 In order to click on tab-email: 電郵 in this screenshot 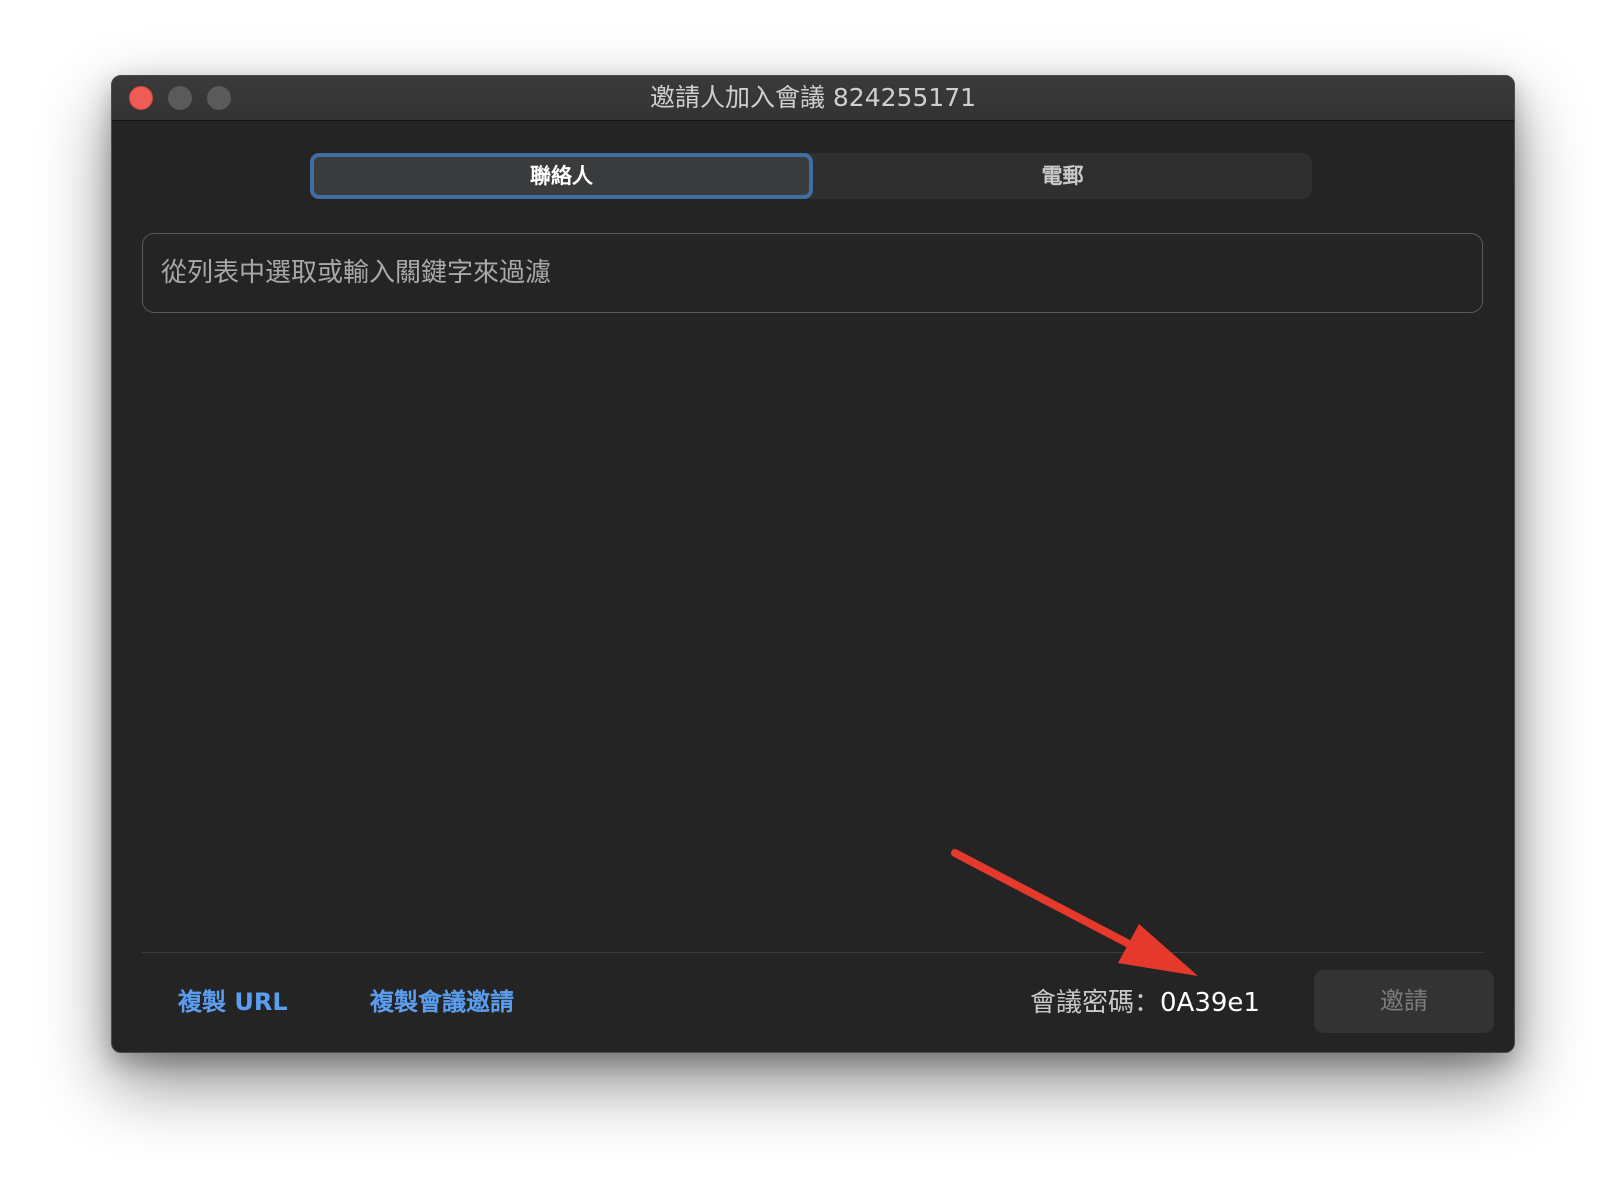, I will do `click(1062, 176)`.